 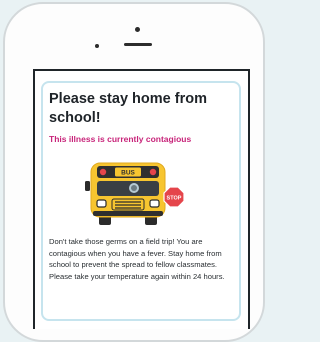 What do you see at coordinates (128, 108) in the screenshot?
I see `alert-title: Please stay home from school!` at bounding box center [128, 108].